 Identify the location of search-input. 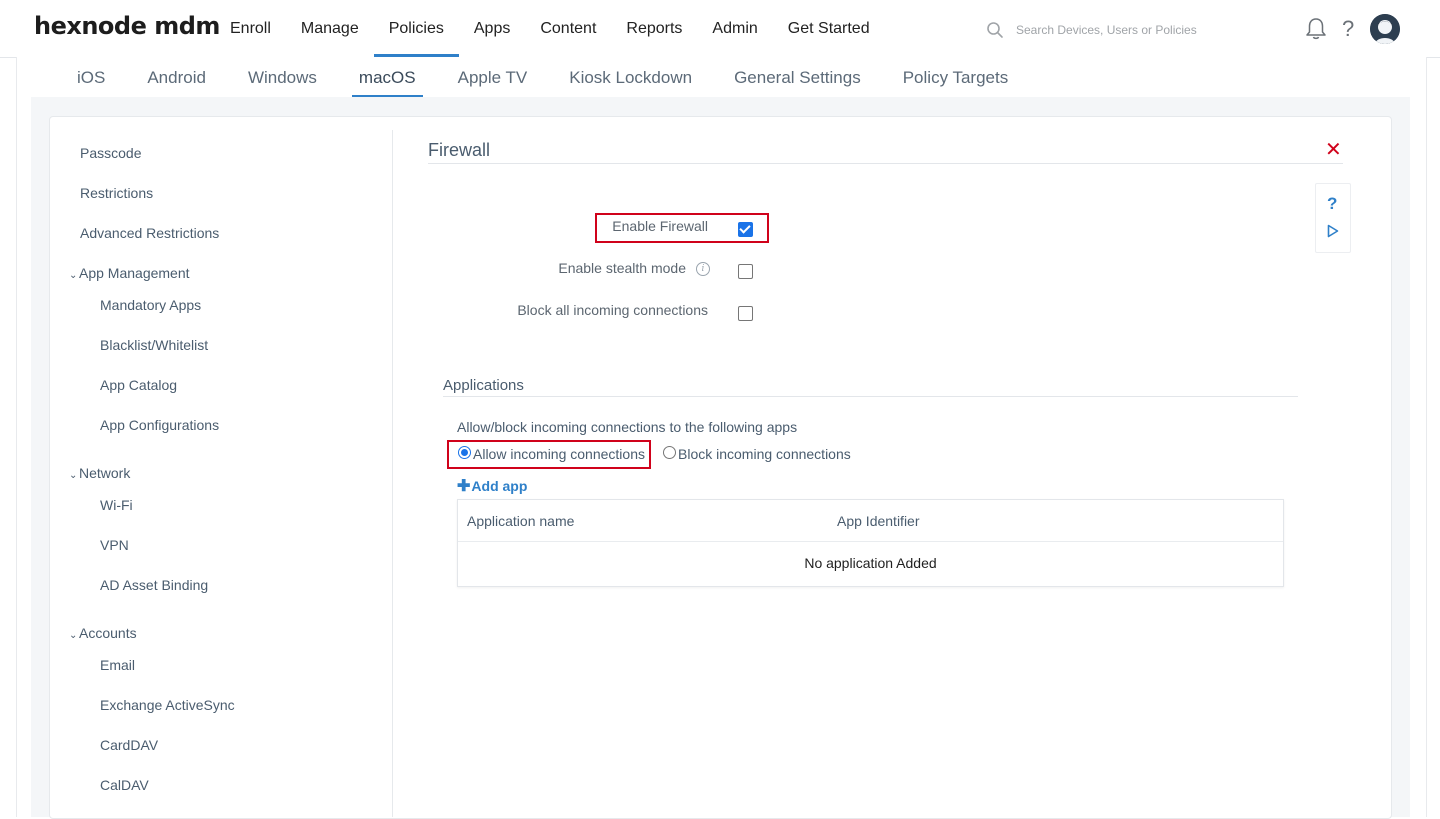
(1126, 30).